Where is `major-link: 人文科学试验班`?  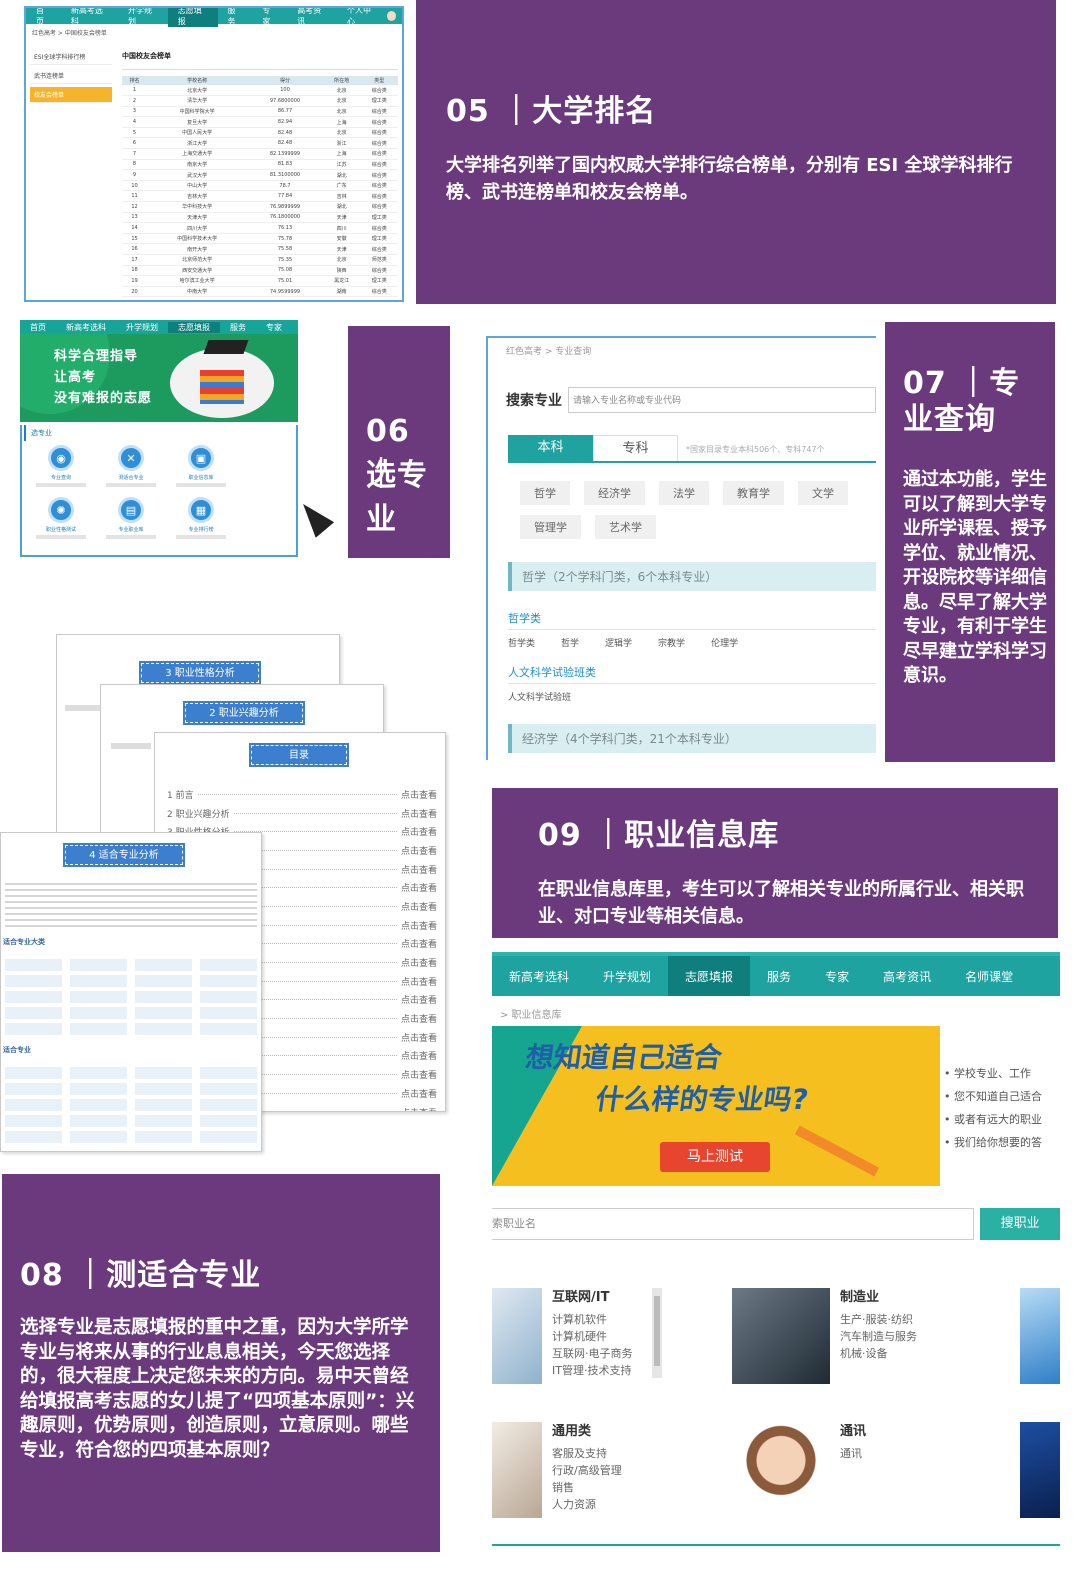
major-link: 人文科学试验班 is located at coordinates (539, 696).